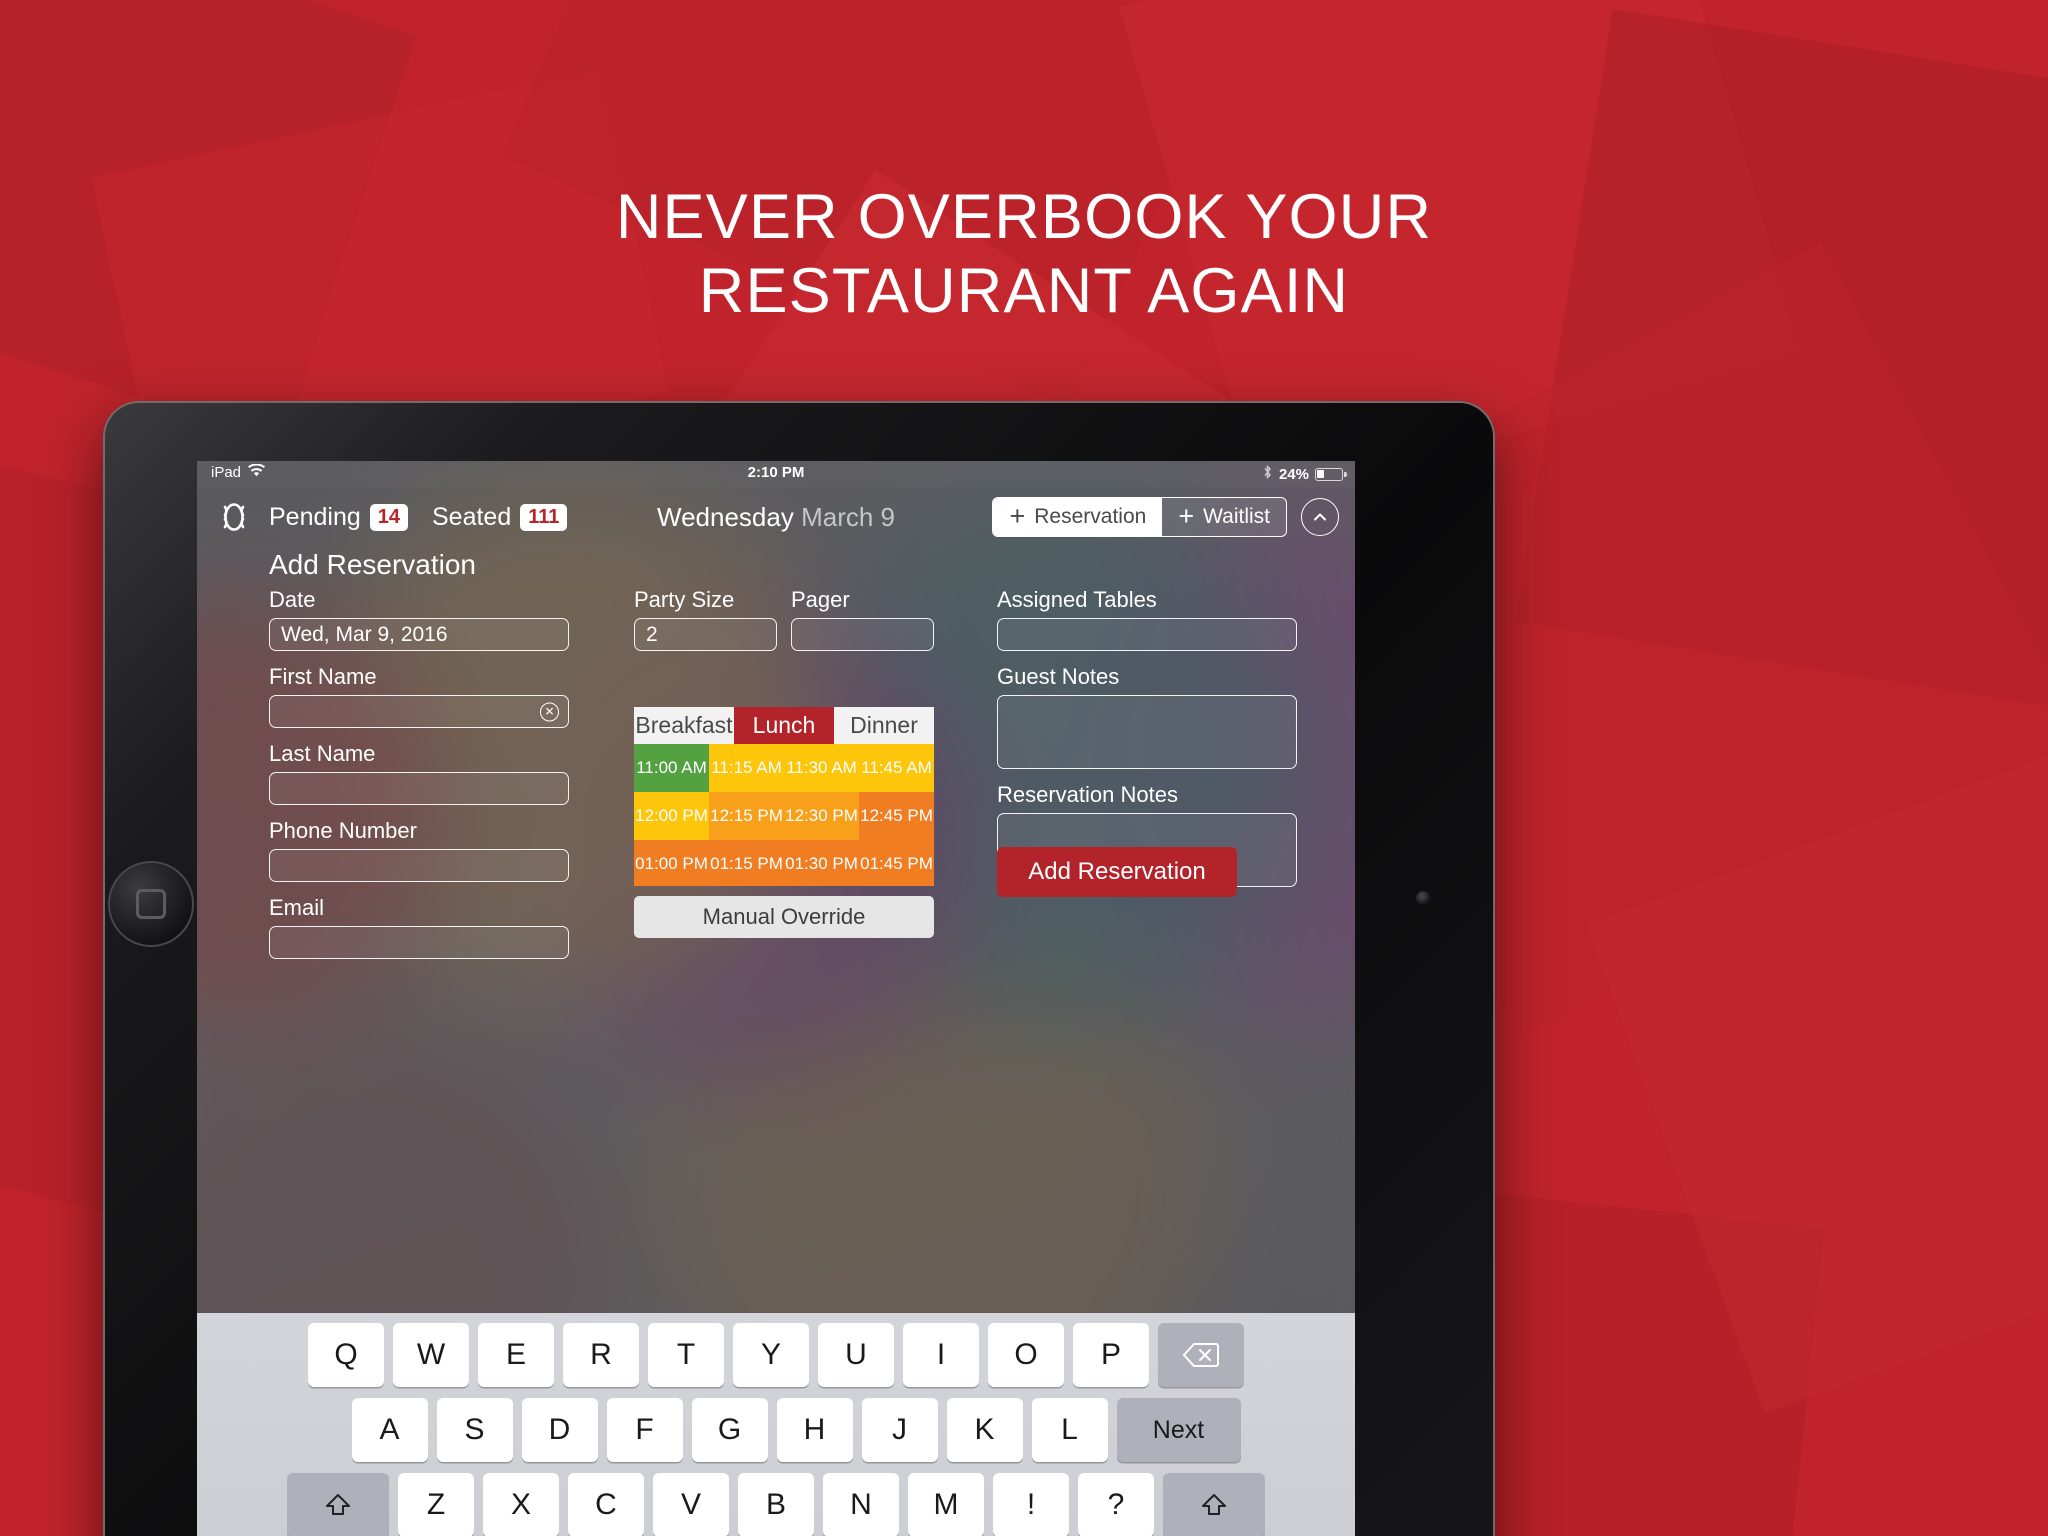 Image resolution: width=2048 pixels, height=1536 pixels. Describe the element at coordinates (364, 634) in the screenshot. I see `date-input-value: Wed, Mar 9, 2016` at that location.